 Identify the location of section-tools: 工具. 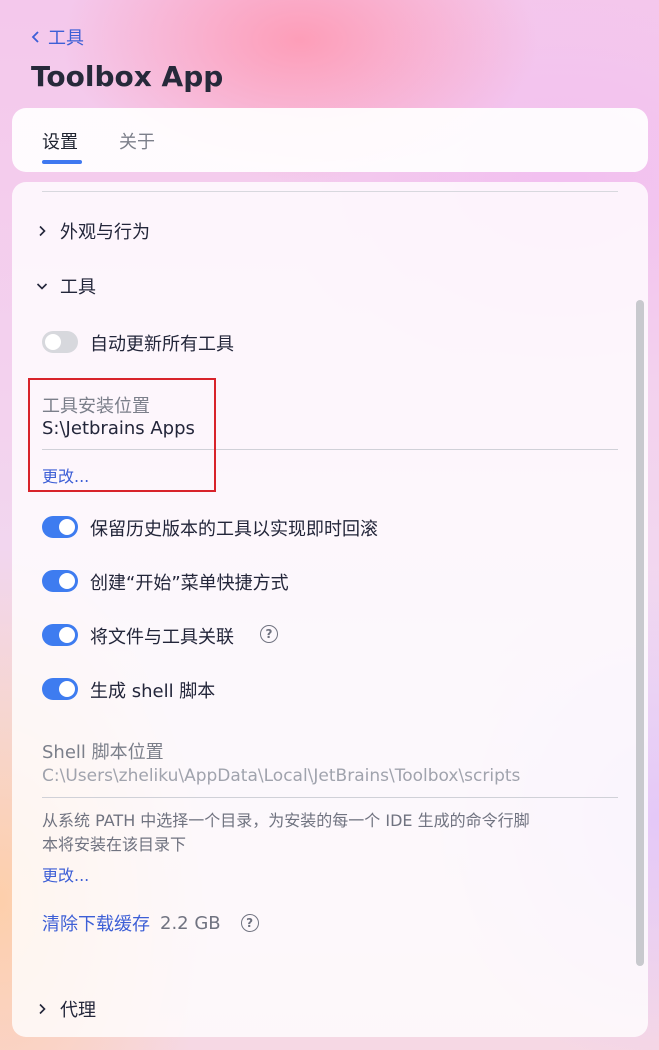
(66, 286).